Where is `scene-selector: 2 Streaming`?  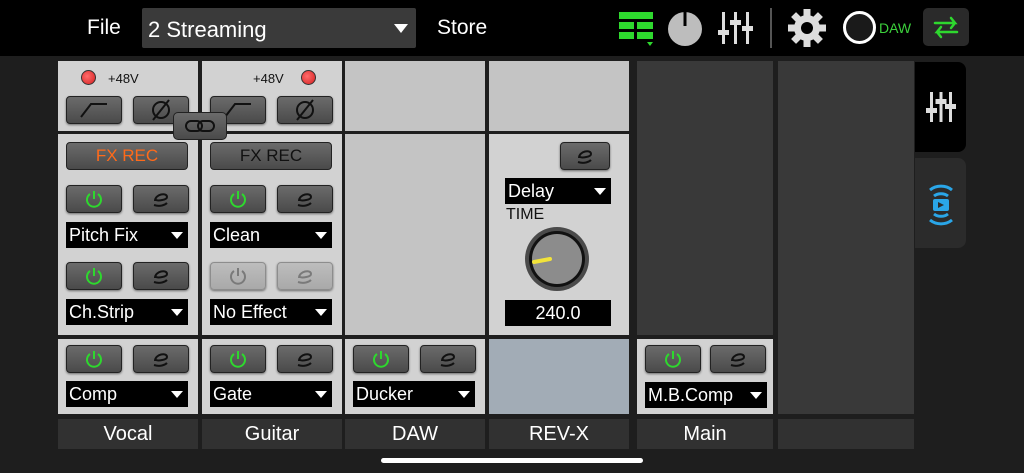
scene-selector: 2 Streaming is located at coordinates (279, 28).